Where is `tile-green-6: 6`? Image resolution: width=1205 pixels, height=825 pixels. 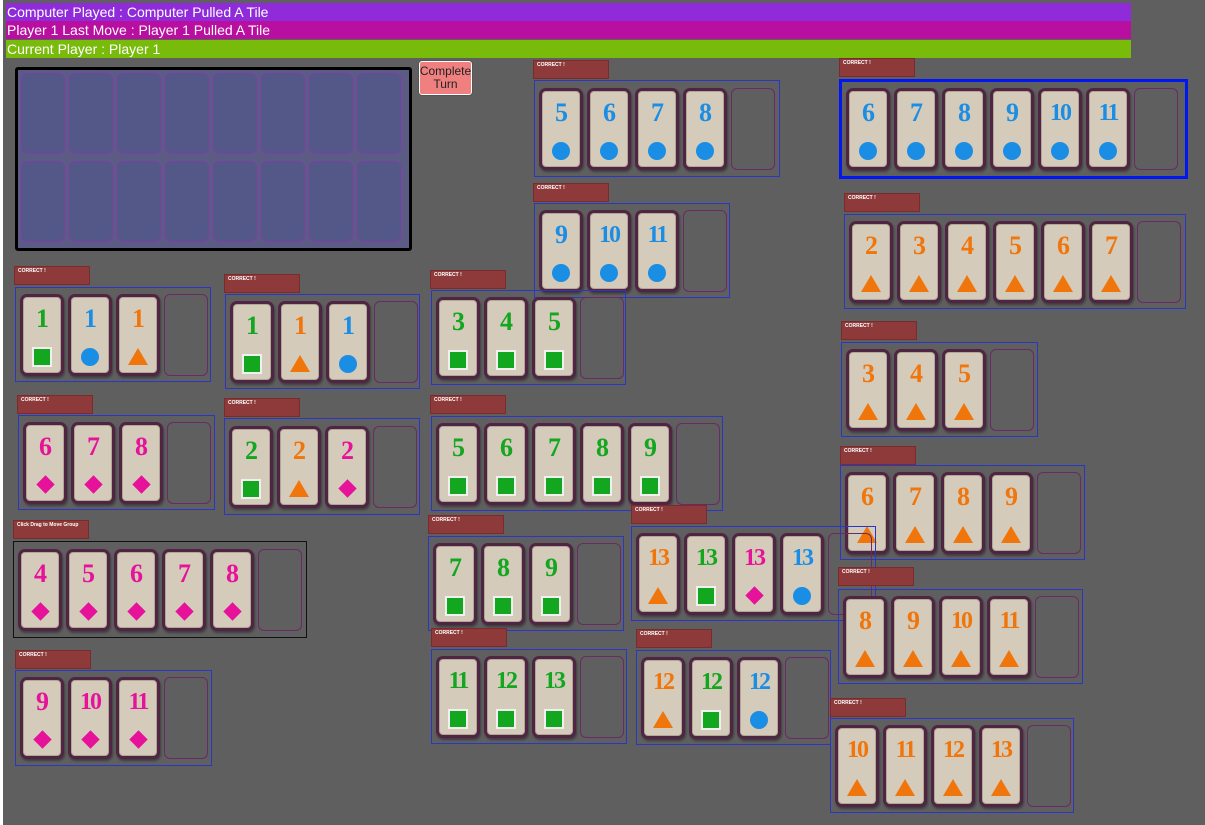 tile-green-6: 6 is located at coordinates (506, 464).